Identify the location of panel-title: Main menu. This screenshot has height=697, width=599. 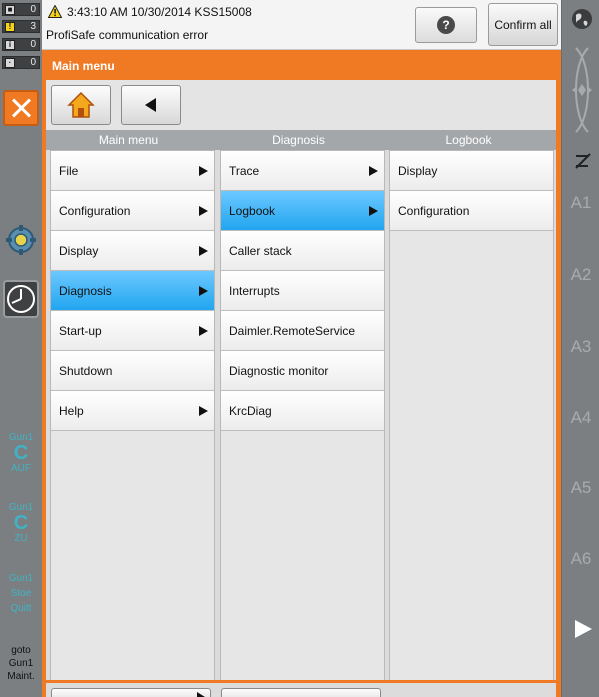
(83, 66).